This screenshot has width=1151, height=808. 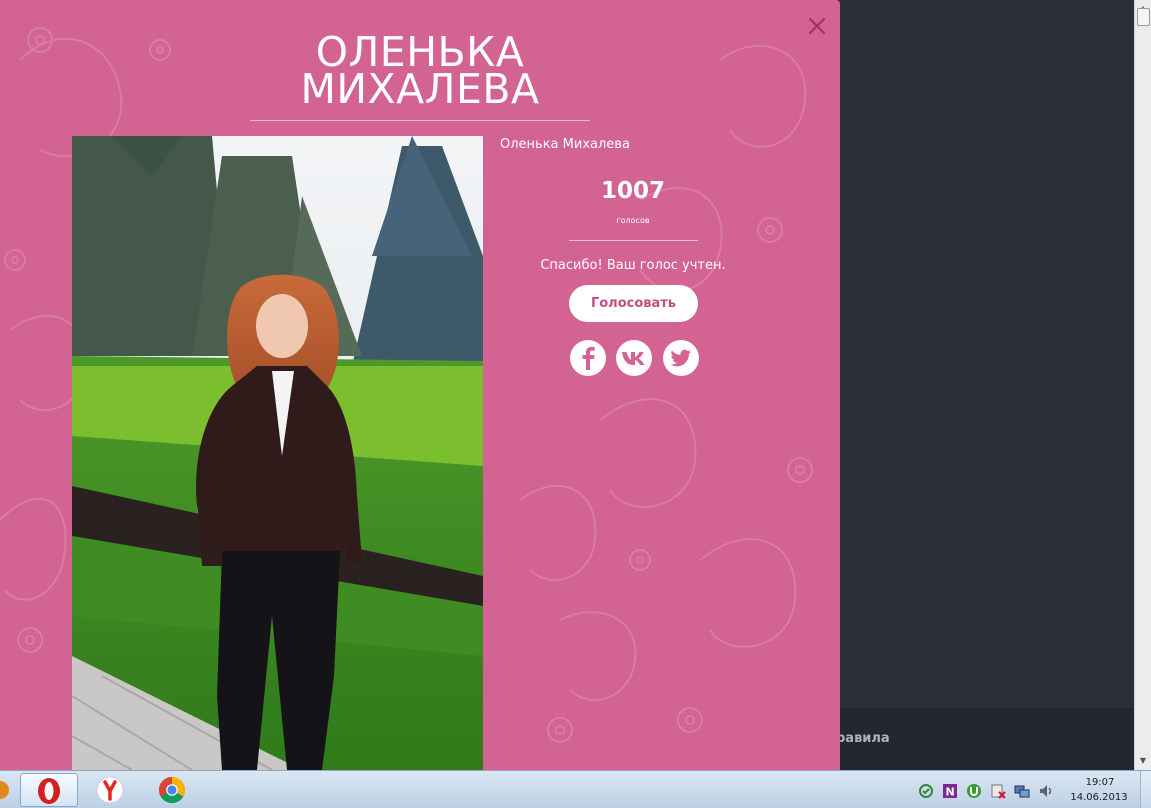 What do you see at coordinates (565, 144) in the screenshot?
I see `participant-name: Оленька Михалева` at bounding box center [565, 144].